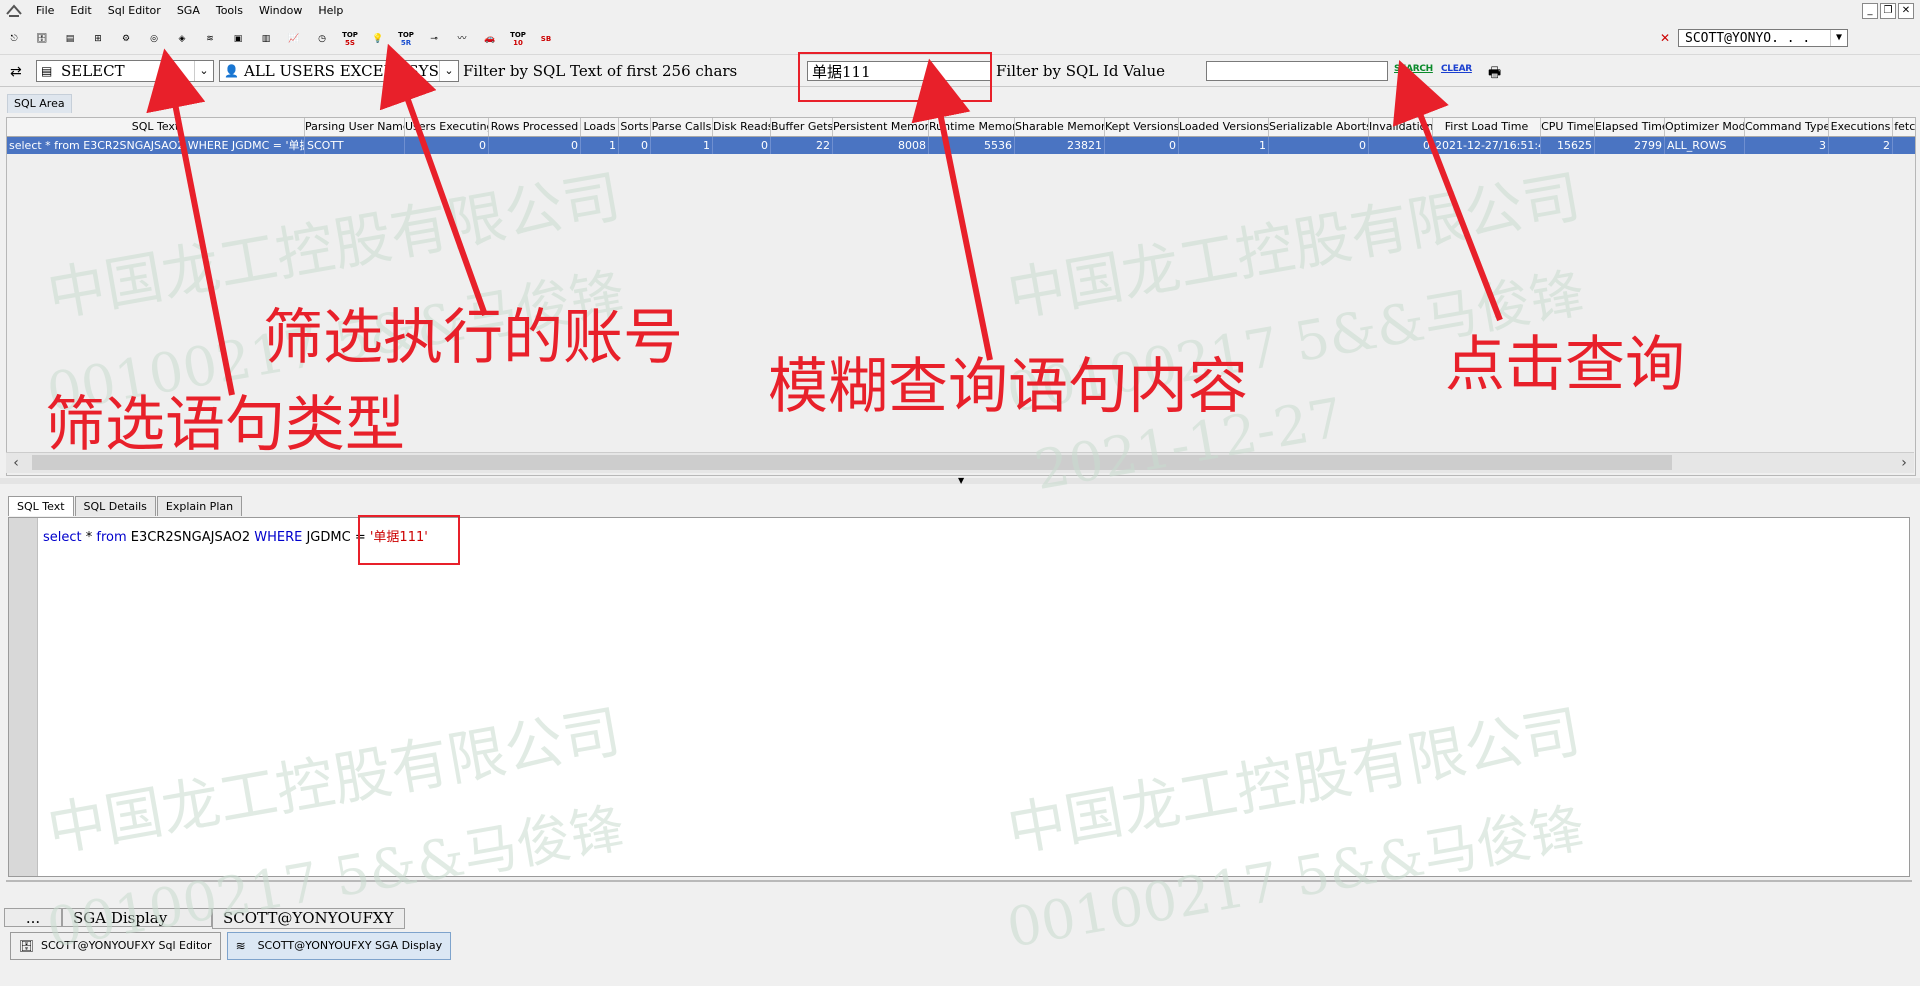 Image resolution: width=1920 pixels, height=986 pixels. What do you see at coordinates (16, 72) in the screenshot?
I see `refresh-icon: ⇄` at bounding box center [16, 72].